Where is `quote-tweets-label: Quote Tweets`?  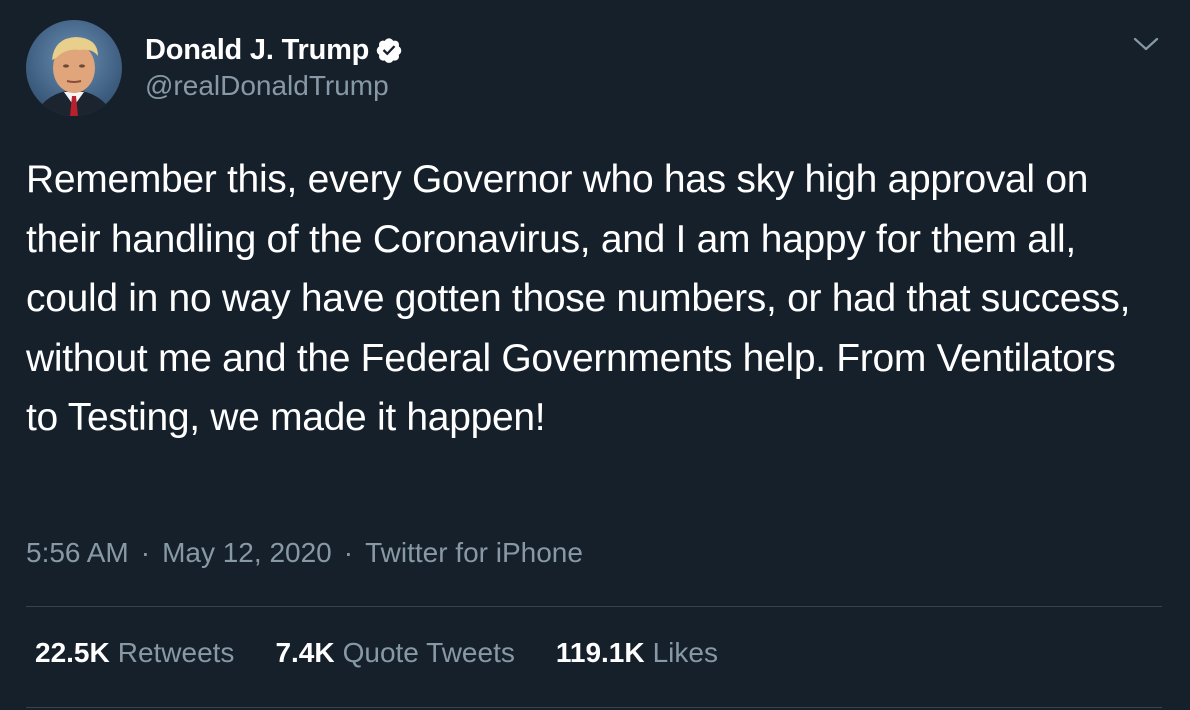 quote-tweets-label: Quote Tweets is located at coordinates (428, 652).